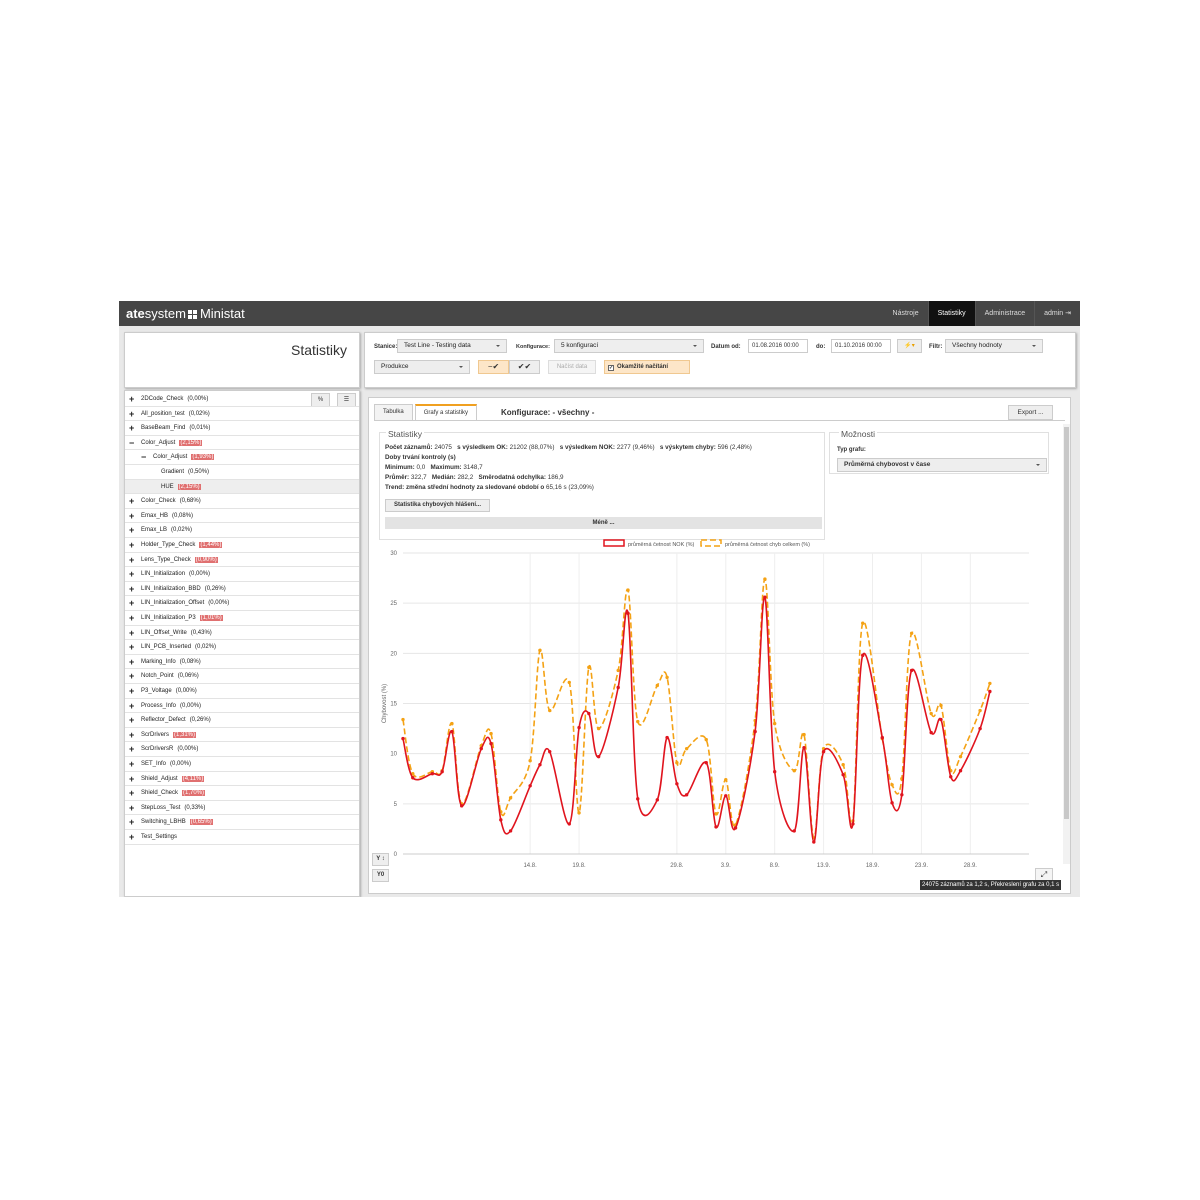 This screenshot has height=1200, width=1200. Describe the element at coordinates (951, 313) in the screenshot. I see `nav-item-statistiky: Statistiky` at that location.